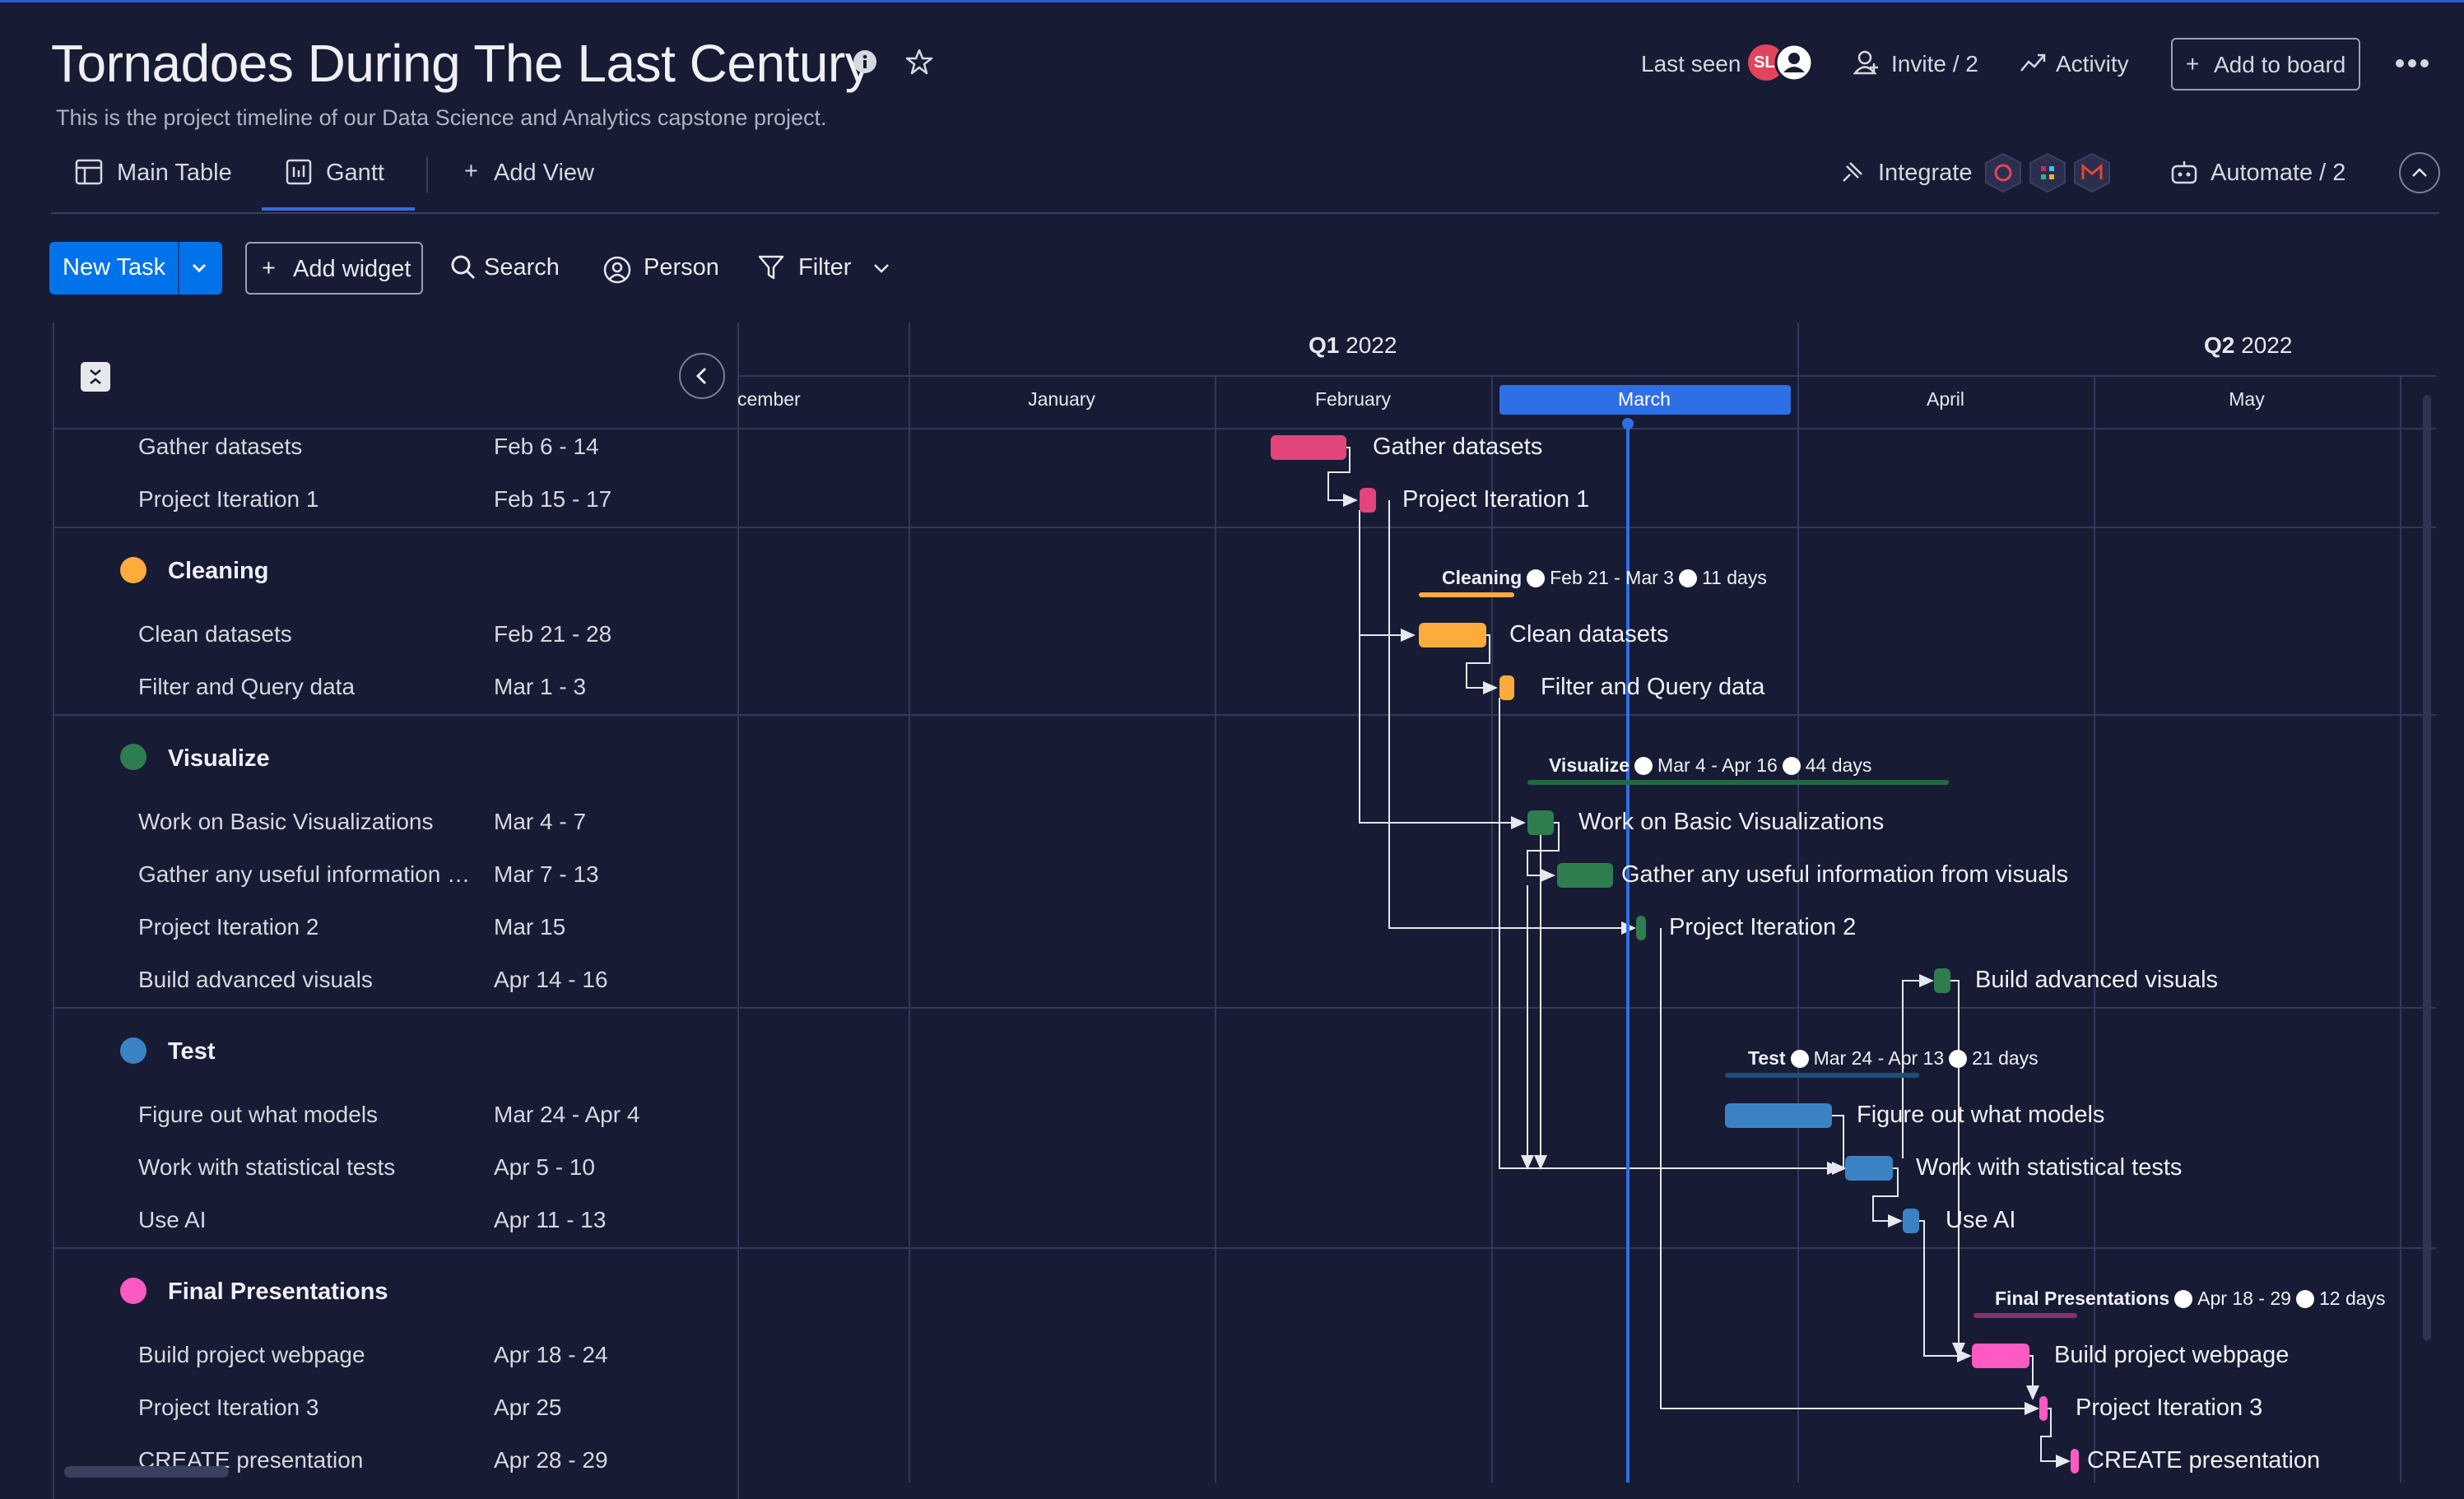 The width and height of the screenshot is (2464, 1499). What do you see at coordinates (2190, 1299) in the screenshot?
I see `group-summary-final-presentations: Final Presentations Apr 18 - 29 12 days` at bounding box center [2190, 1299].